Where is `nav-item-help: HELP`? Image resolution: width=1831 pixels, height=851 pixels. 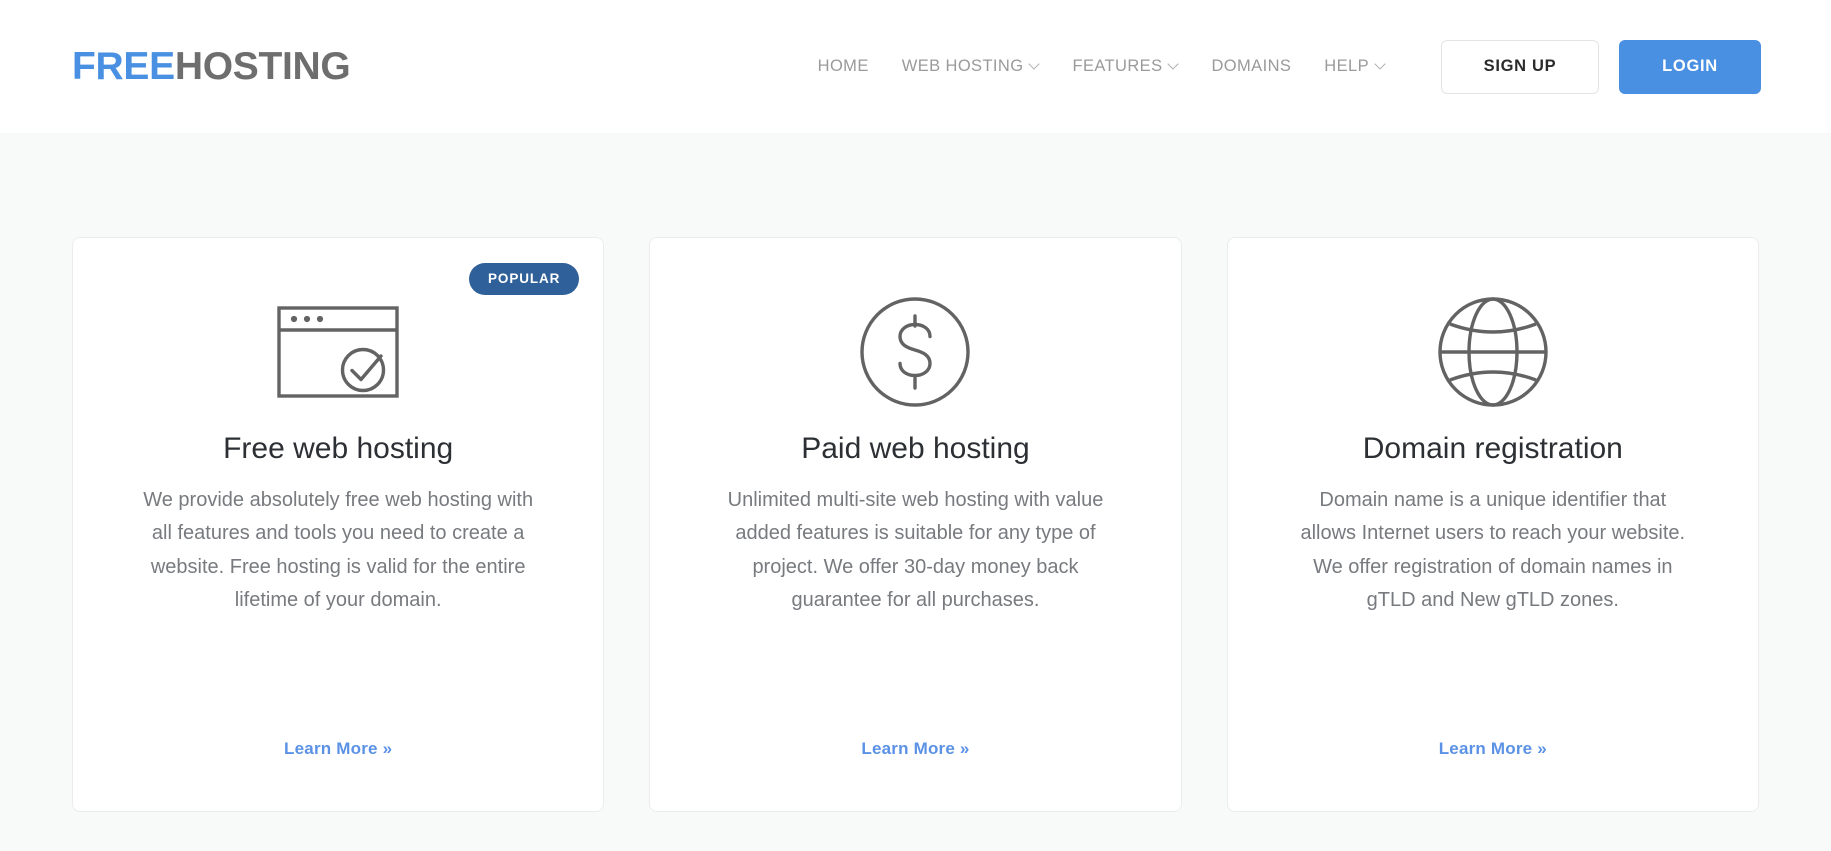 nav-item-help: HELP is located at coordinates (1354, 66).